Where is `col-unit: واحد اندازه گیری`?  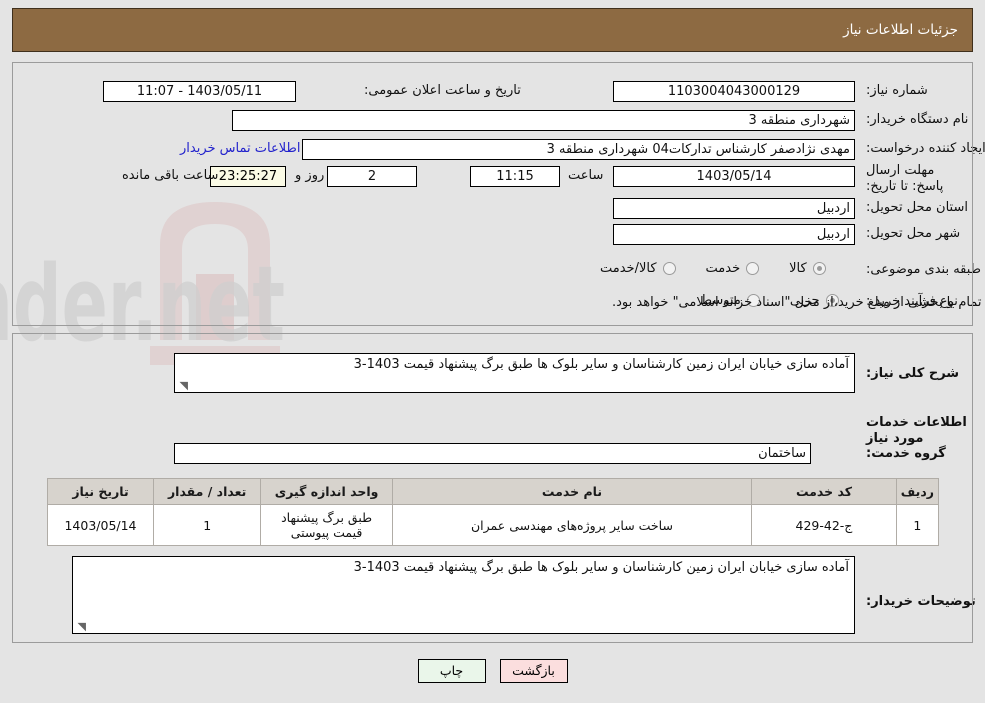 col-unit: واحد اندازه گیری is located at coordinates (326, 491).